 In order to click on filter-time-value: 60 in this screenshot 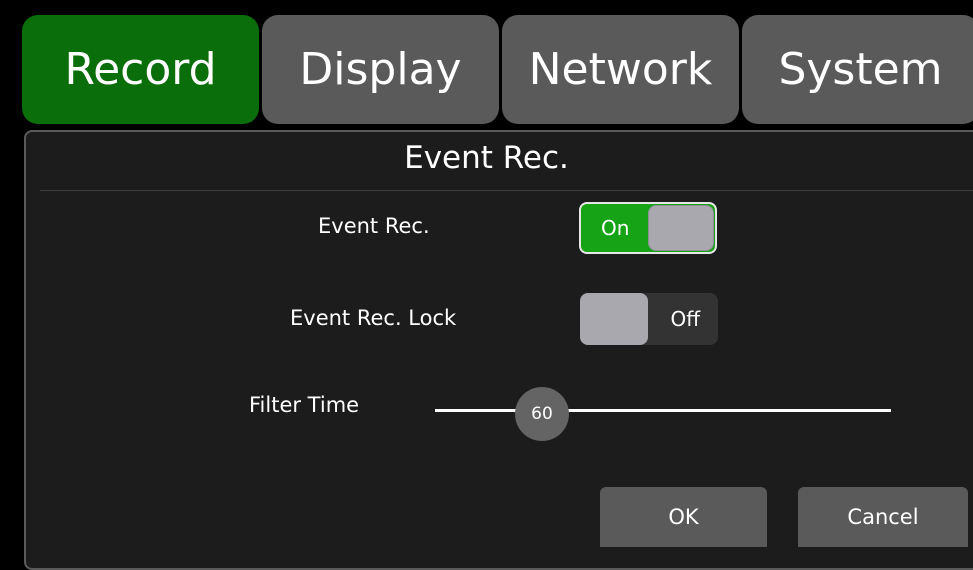, I will do `click(542, 414)`.